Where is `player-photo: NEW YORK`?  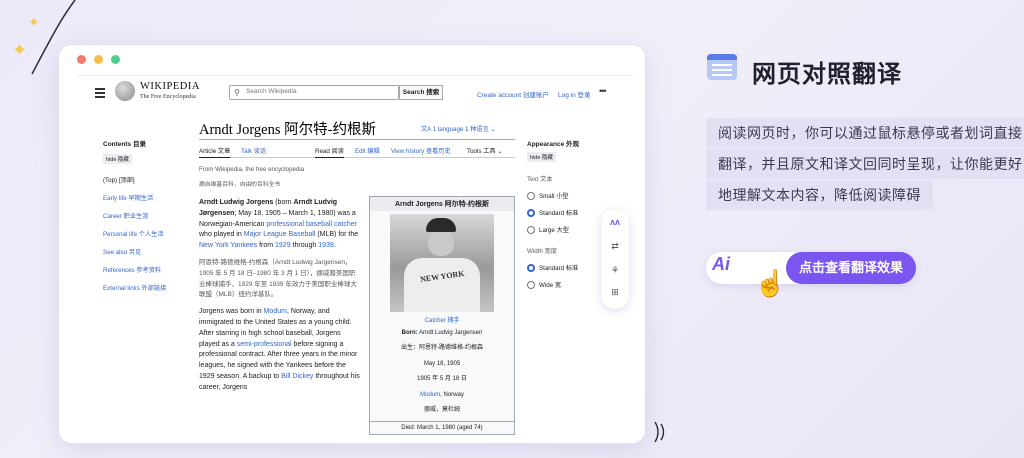
player-photo: NEW YORK is located at coordinates (442, 263).